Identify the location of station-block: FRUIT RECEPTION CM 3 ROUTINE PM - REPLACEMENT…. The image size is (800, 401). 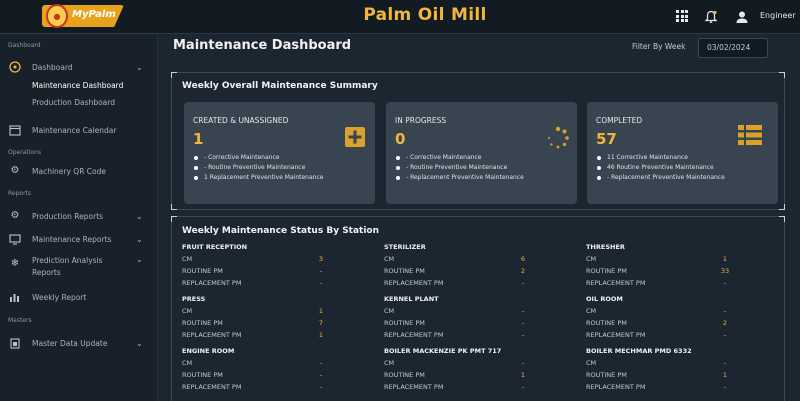
(257, 265).